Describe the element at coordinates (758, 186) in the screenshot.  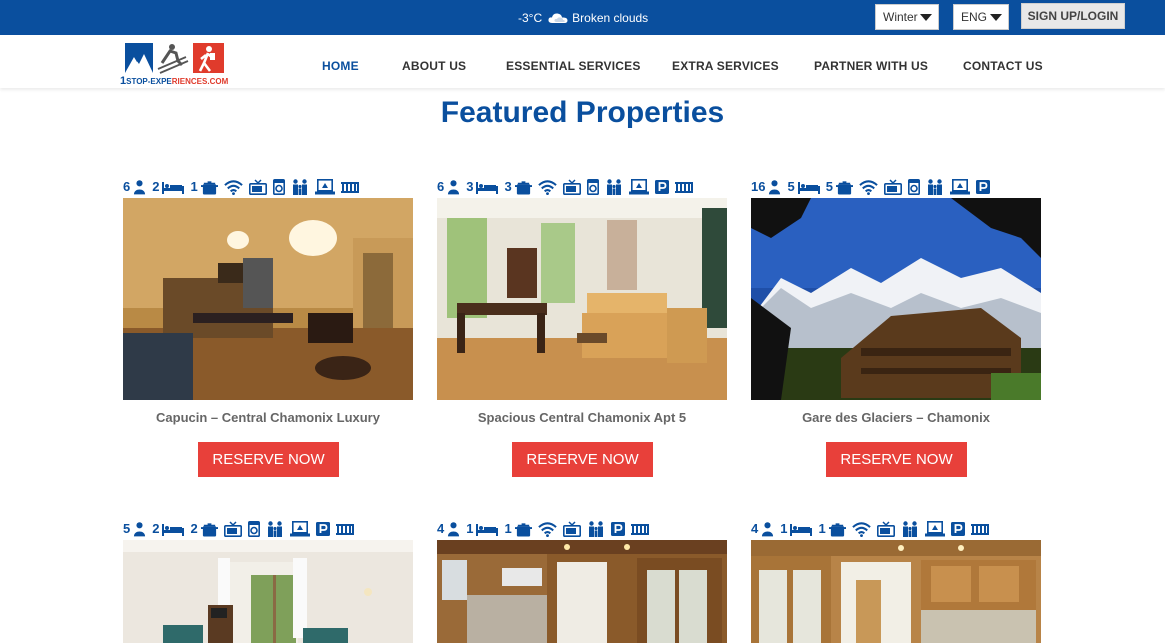
I see `guests-count: 16` at that location.